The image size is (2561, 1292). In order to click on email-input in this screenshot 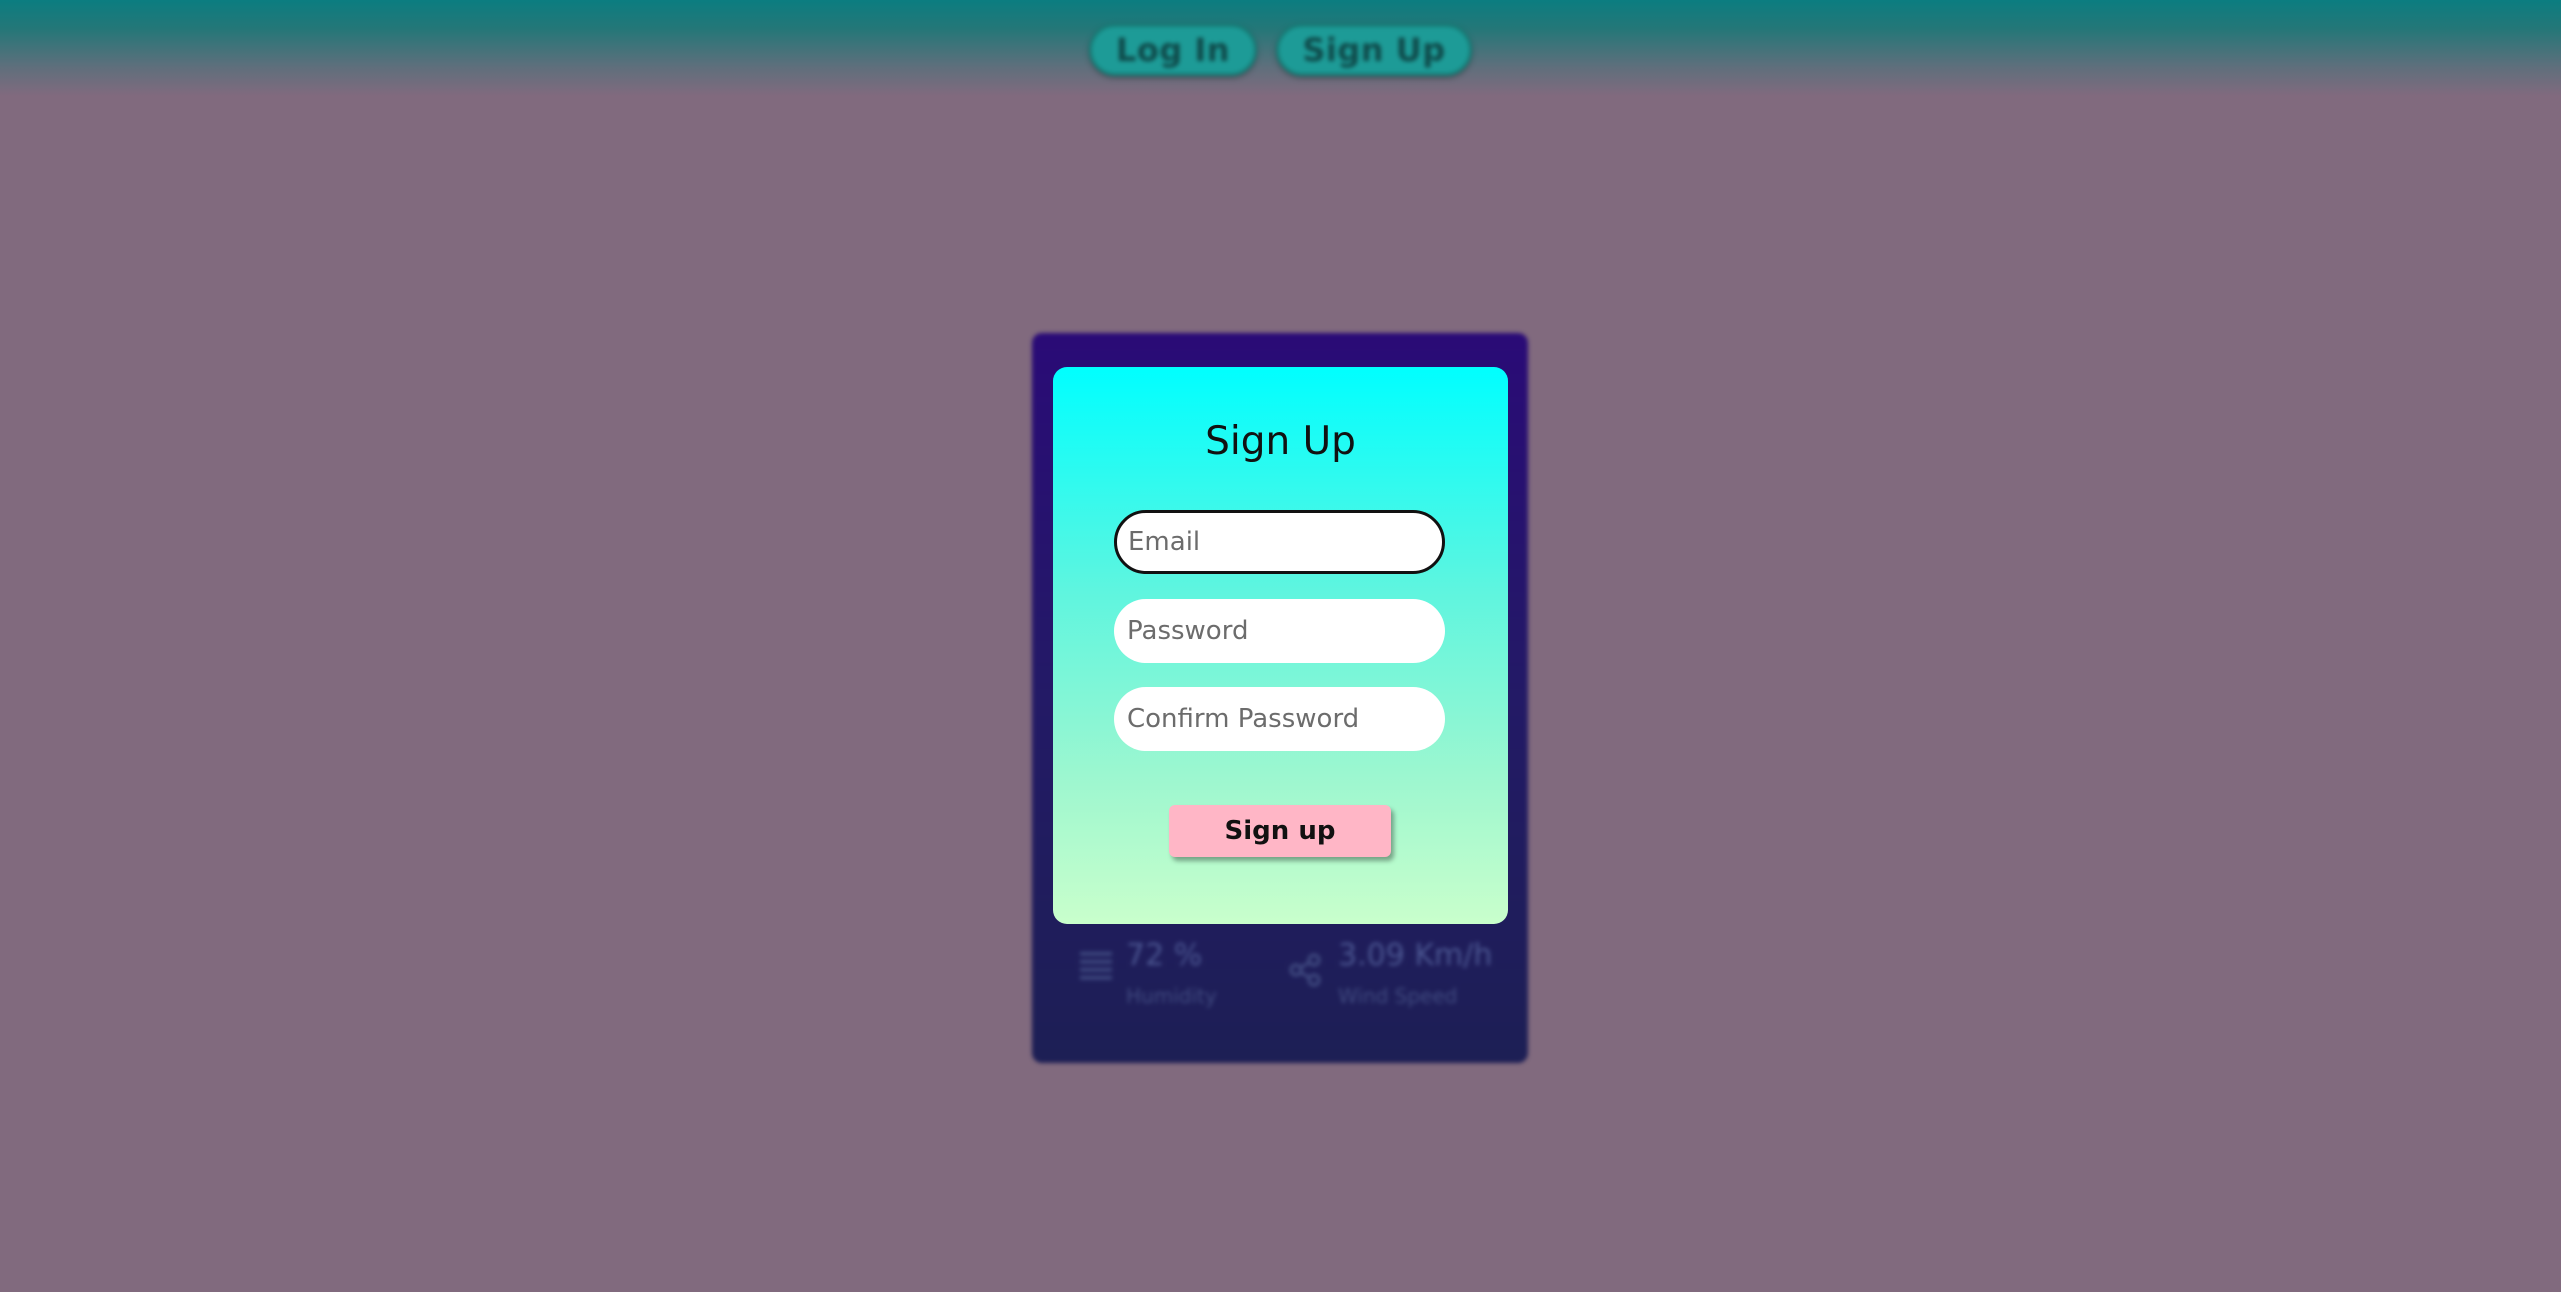, I will do `click(1279, 542)`.